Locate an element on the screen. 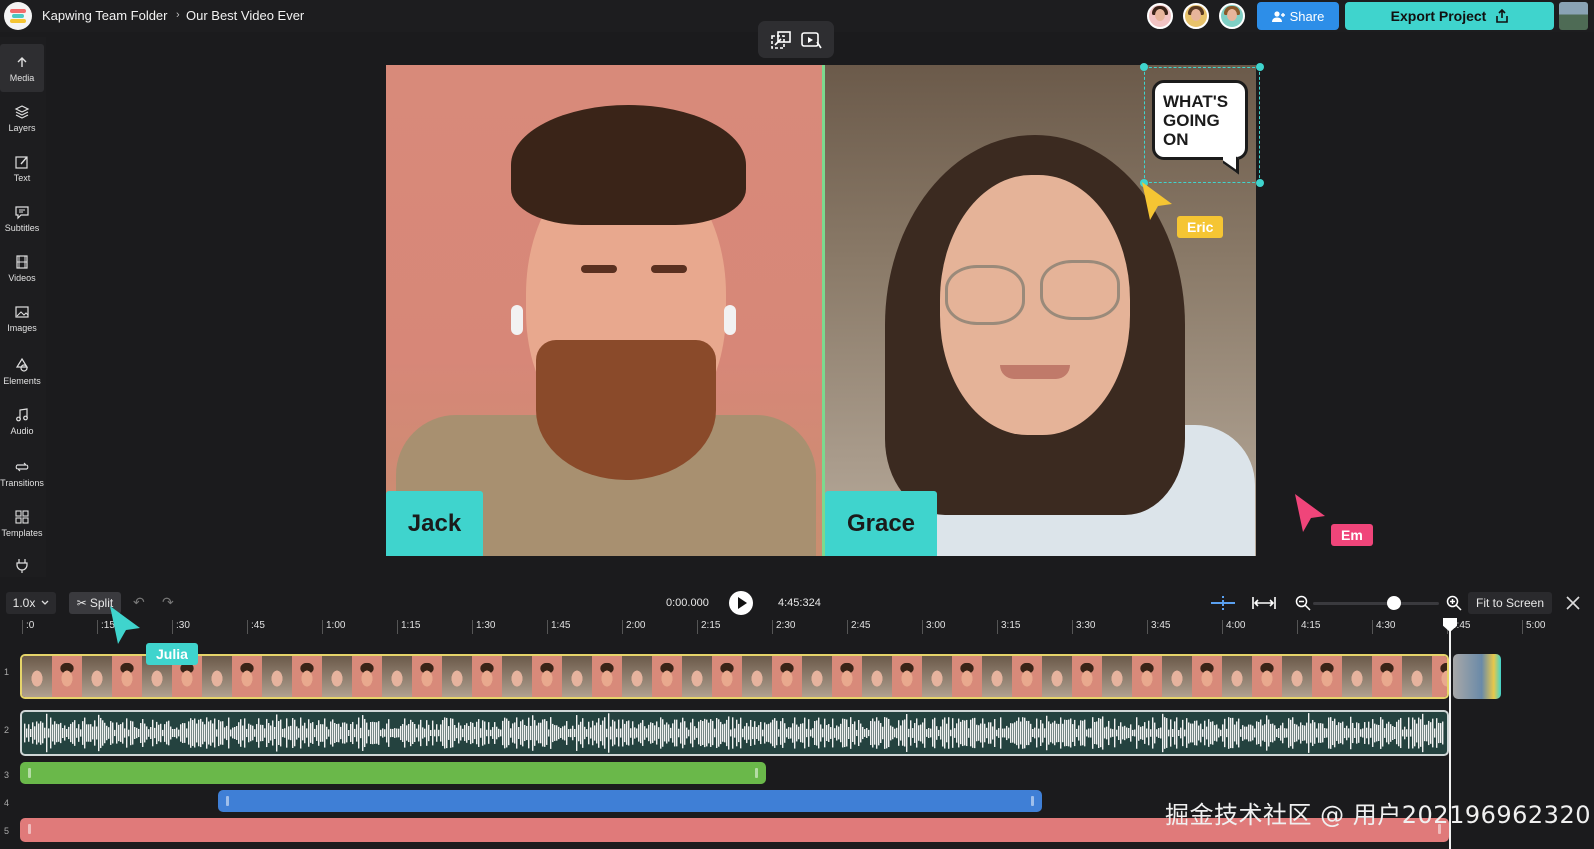 This screenshot has width=1594, height=849. video-clip-track is located at coordinates (734, 676).